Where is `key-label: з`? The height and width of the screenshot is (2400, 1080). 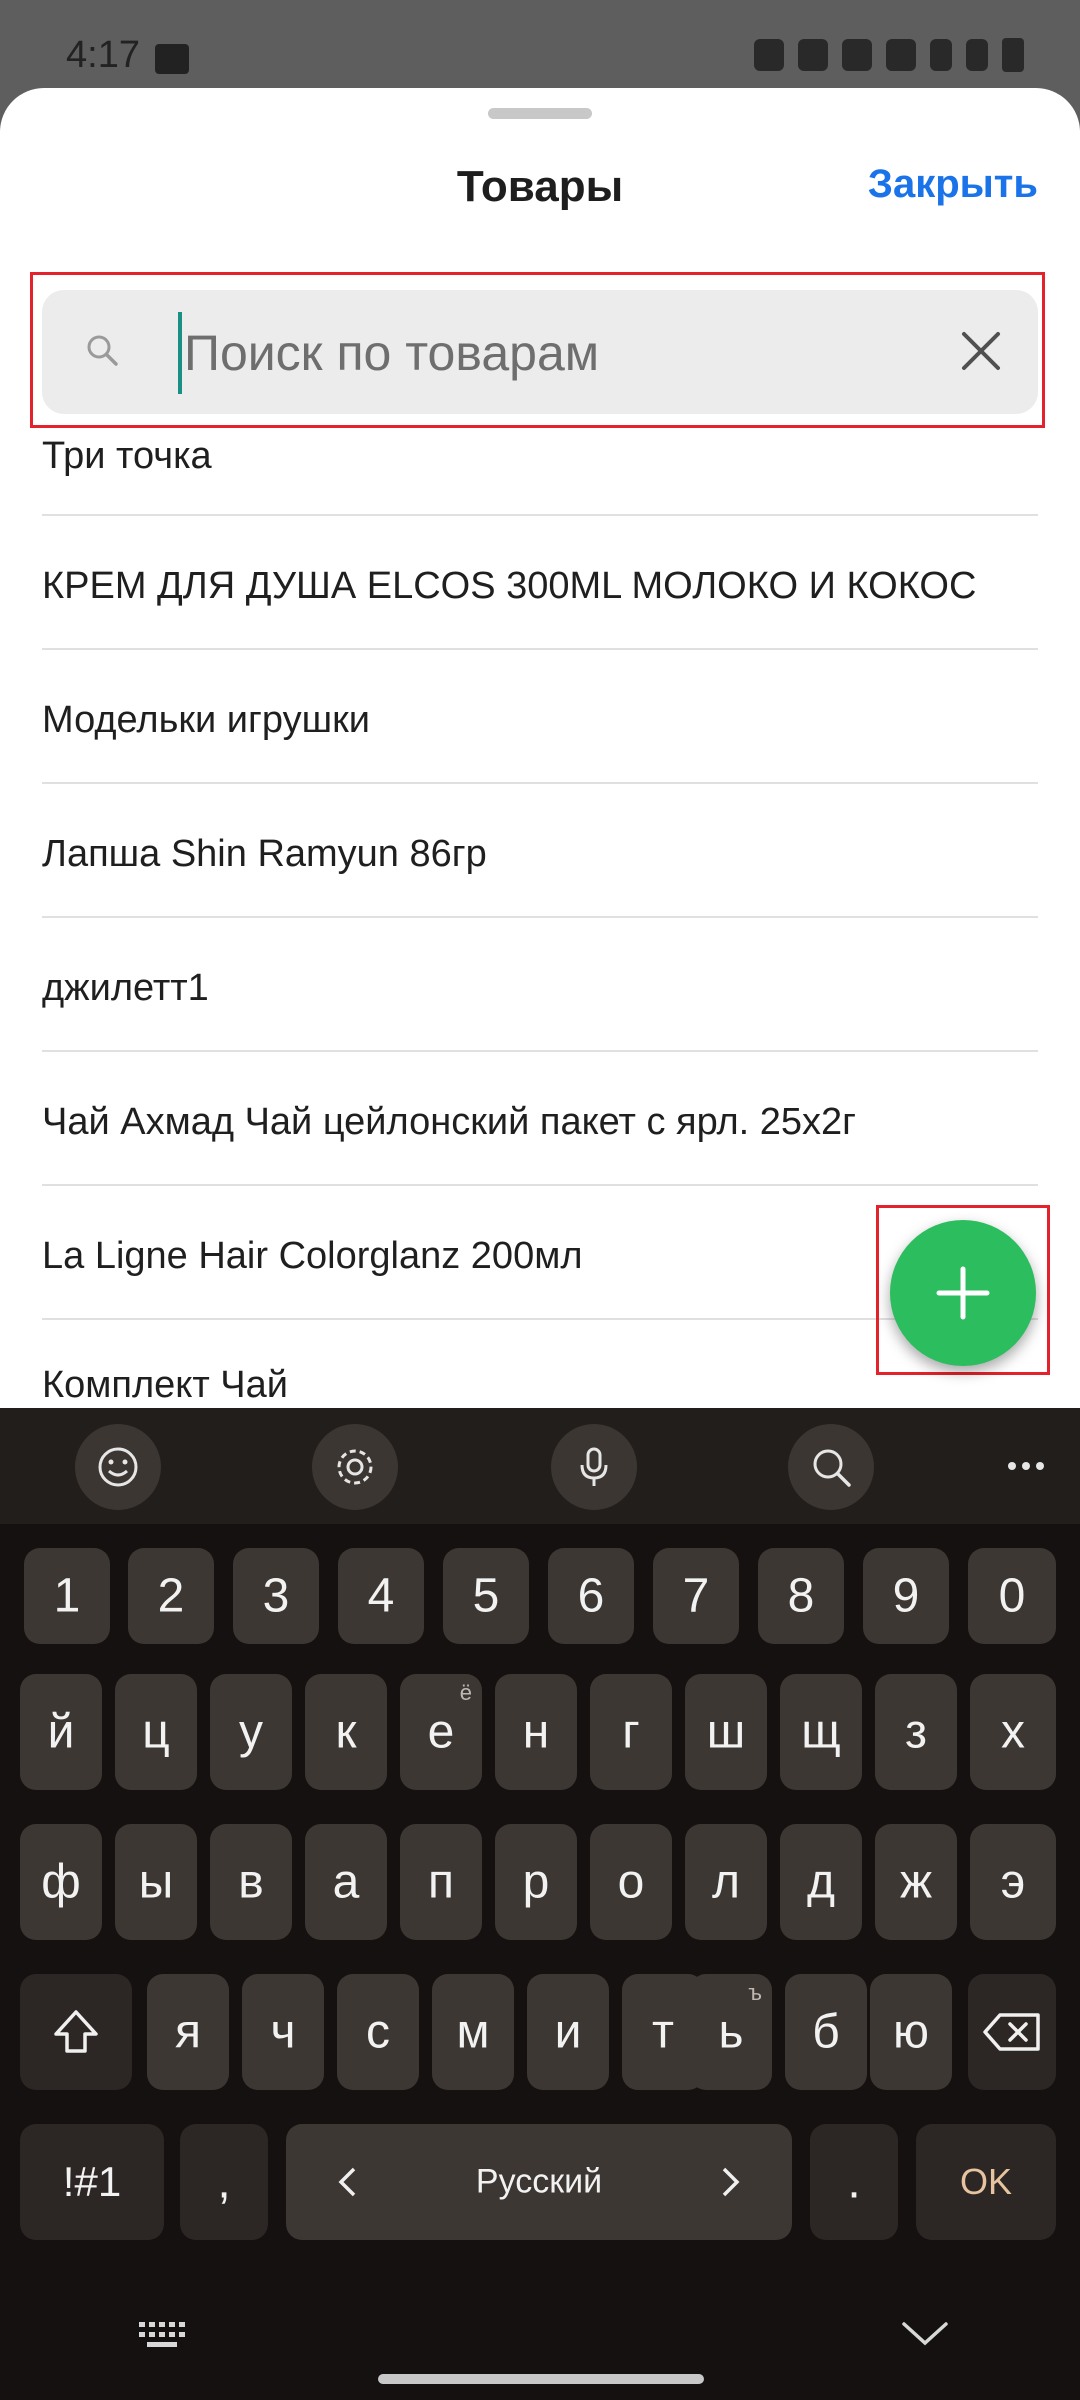 key-label: з is located at coordinates (915, 1732).